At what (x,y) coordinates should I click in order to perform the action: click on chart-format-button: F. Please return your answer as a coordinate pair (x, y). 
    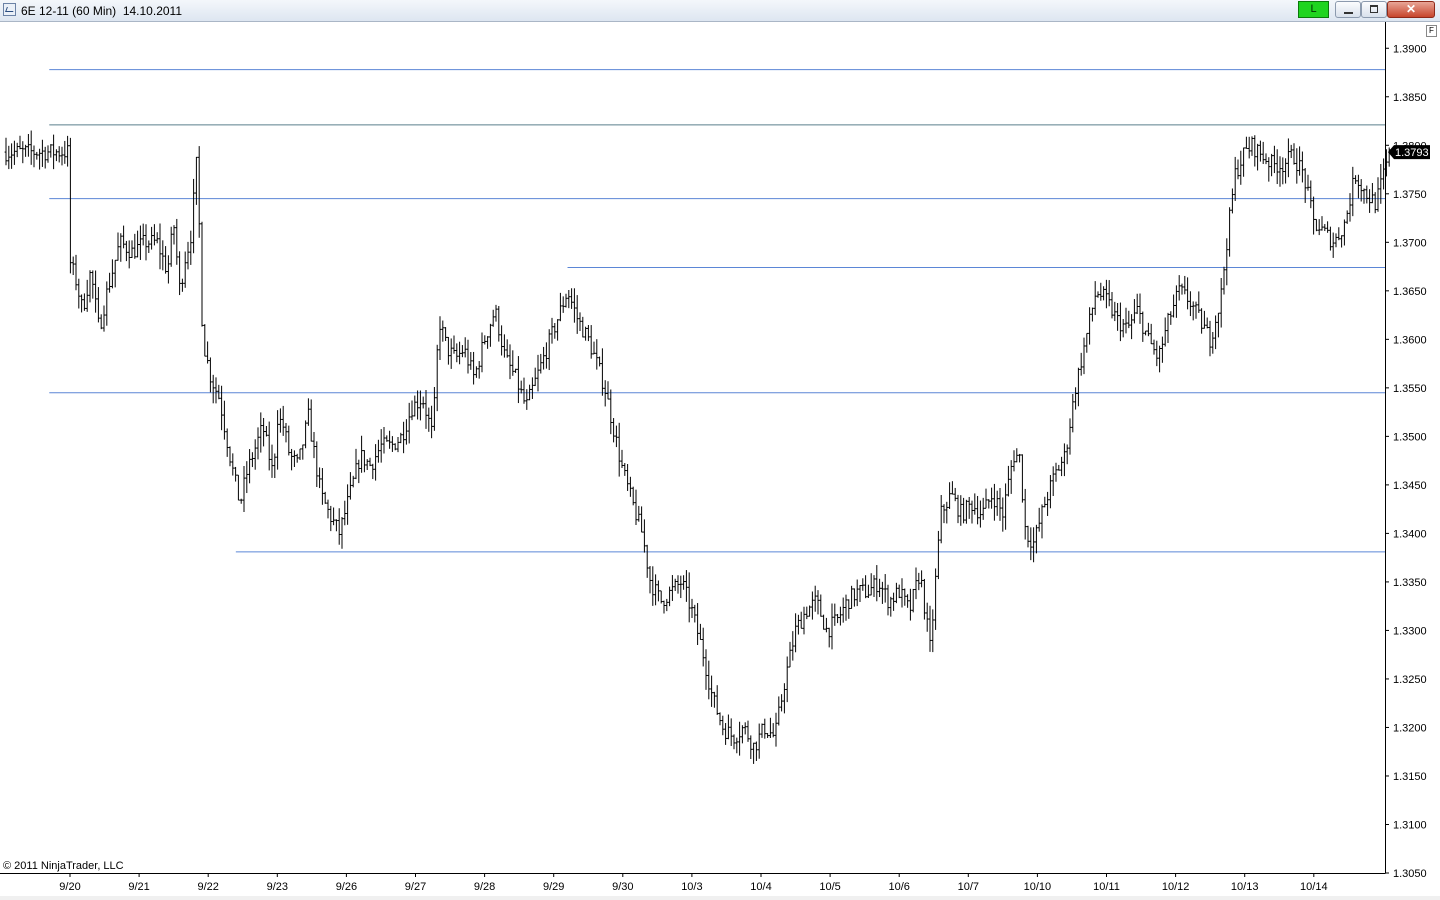
    Looking at the image, I should click on (1431, 31).